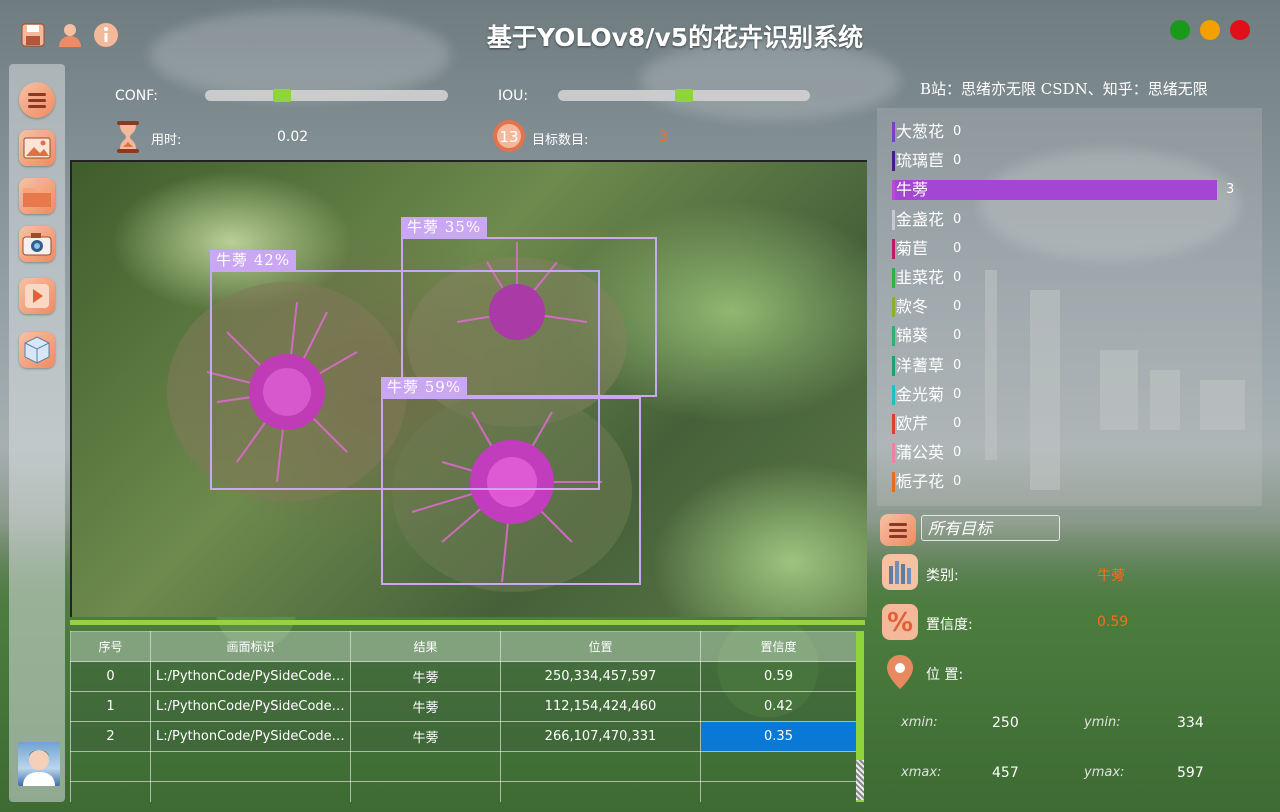 The image size is (1280, 812). Describe the element at coordinates (990, 528) in the screenshot. I see `target-filter-select: 所有目标` at that location.